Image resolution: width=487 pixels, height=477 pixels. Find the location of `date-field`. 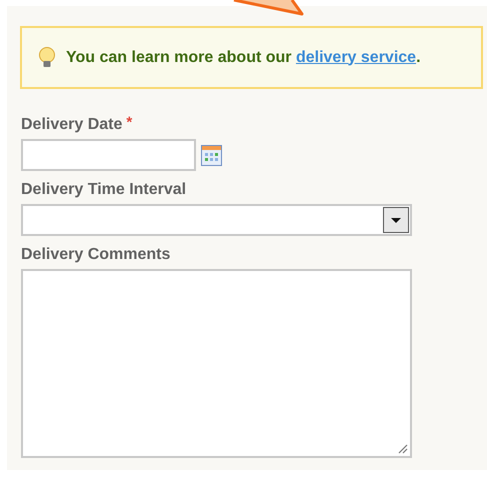

date-field is located at coordinates (108, 155).